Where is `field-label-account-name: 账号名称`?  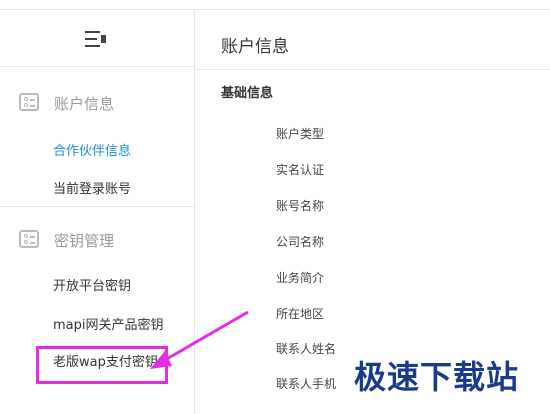 field-label-account-name: 账号名称 is located at coordinates (300, 206).